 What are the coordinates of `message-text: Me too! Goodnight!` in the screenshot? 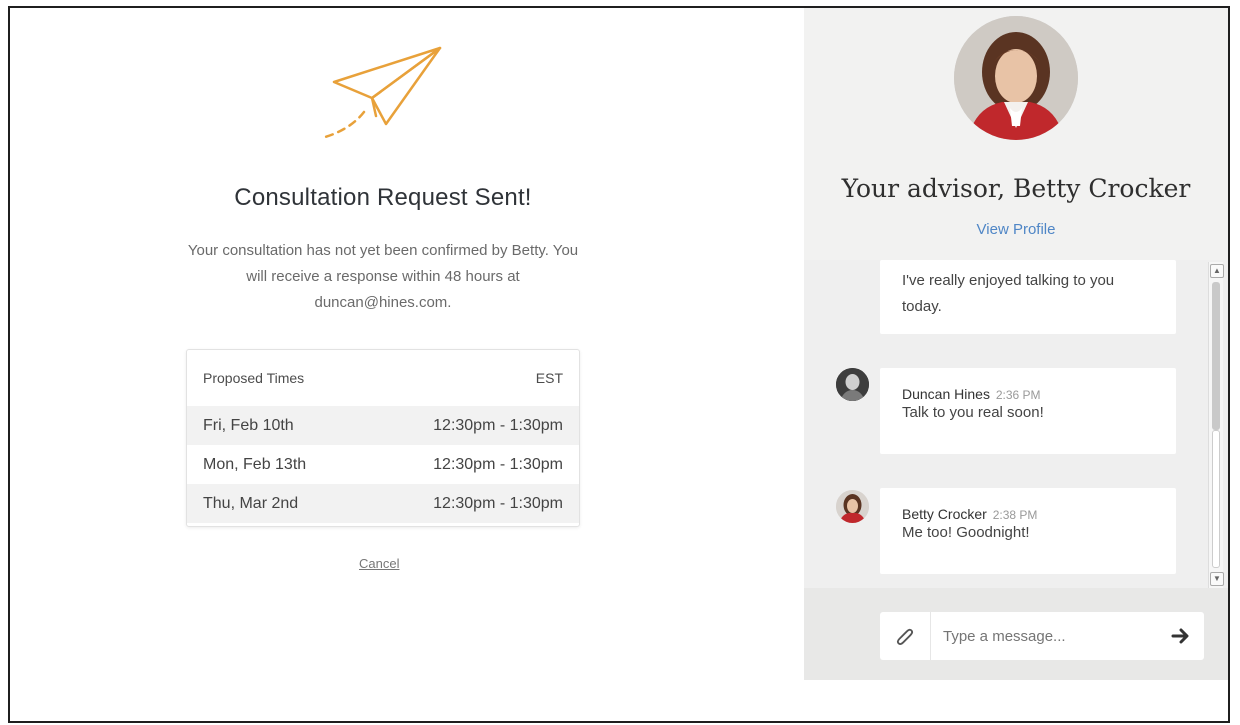 It's located at (966, 532).